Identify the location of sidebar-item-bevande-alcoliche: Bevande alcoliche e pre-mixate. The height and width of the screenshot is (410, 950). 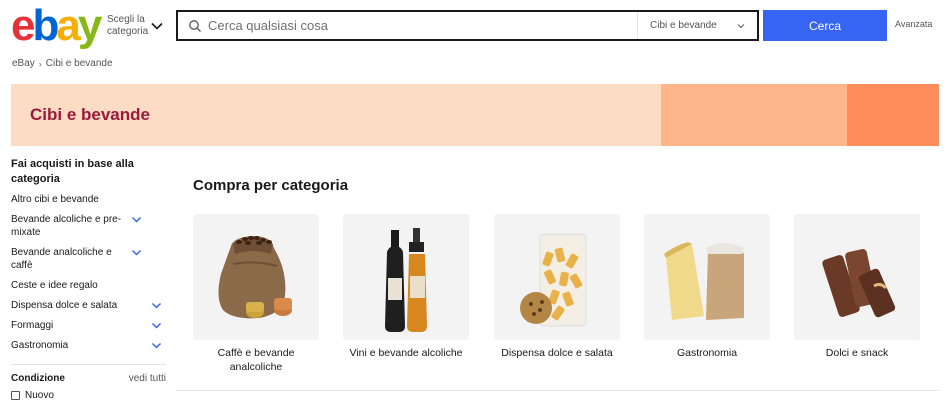
(78, 226).